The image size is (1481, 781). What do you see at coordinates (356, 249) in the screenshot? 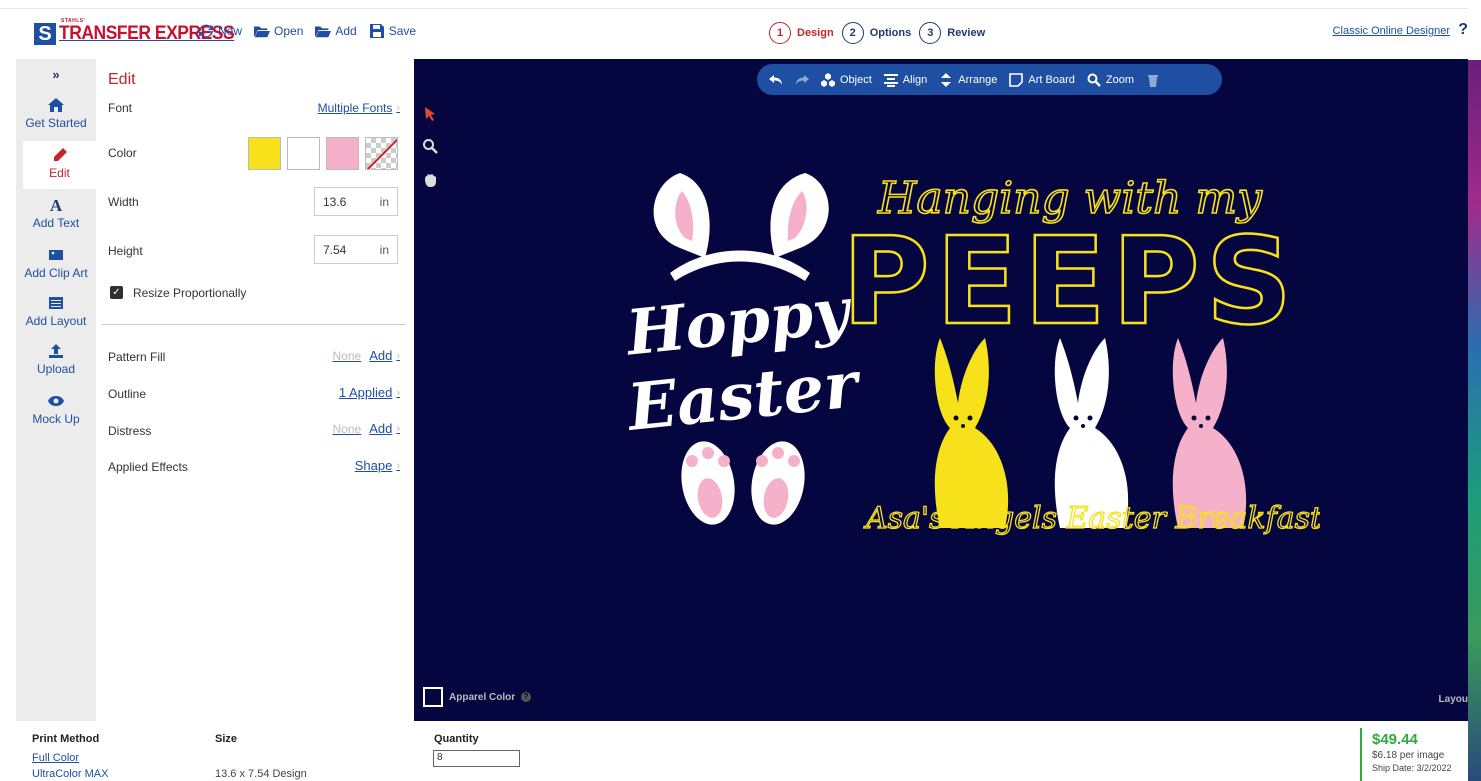
I see `height-input: 7.54 in` at bounding box center [356, 249].